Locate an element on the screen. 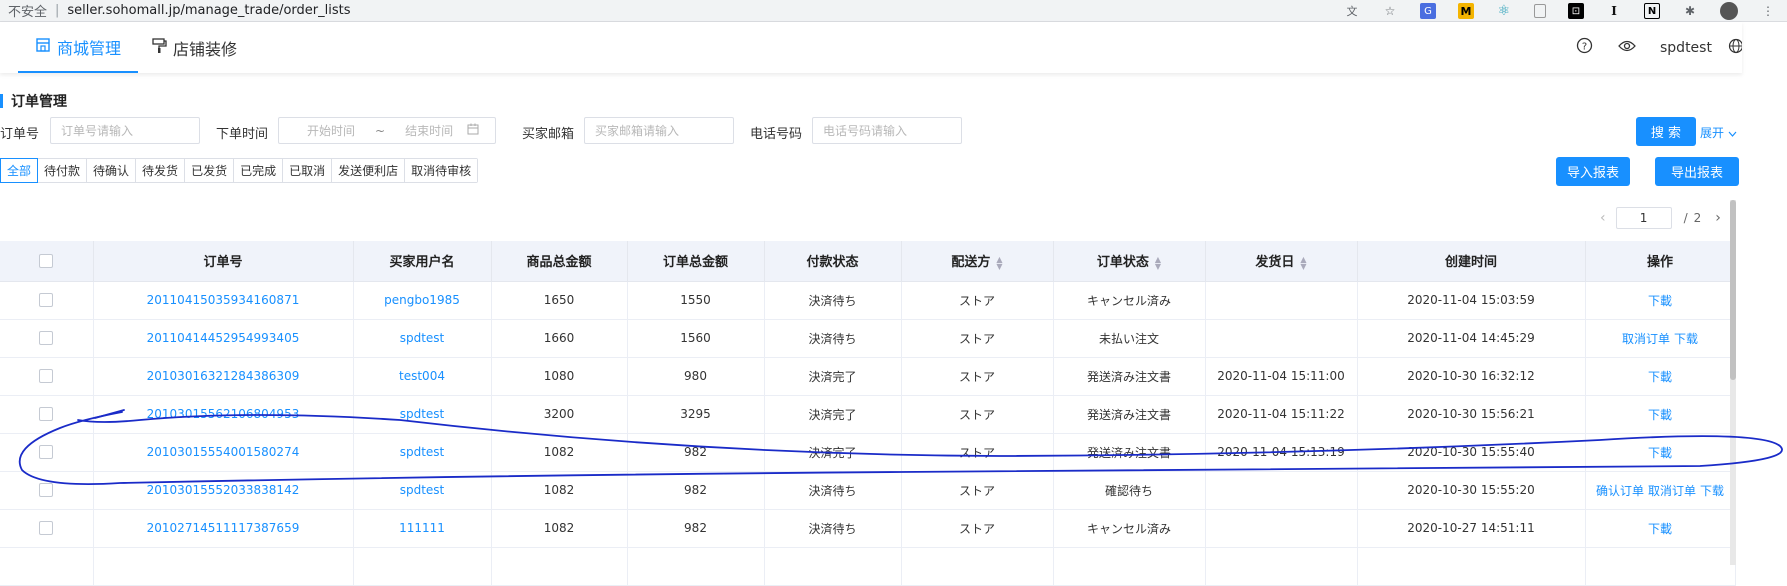 Image resolution: width=1787 pixels, height=586 pixels. buyer-cell: pengbo1985 is located at coordinates (422, 300).